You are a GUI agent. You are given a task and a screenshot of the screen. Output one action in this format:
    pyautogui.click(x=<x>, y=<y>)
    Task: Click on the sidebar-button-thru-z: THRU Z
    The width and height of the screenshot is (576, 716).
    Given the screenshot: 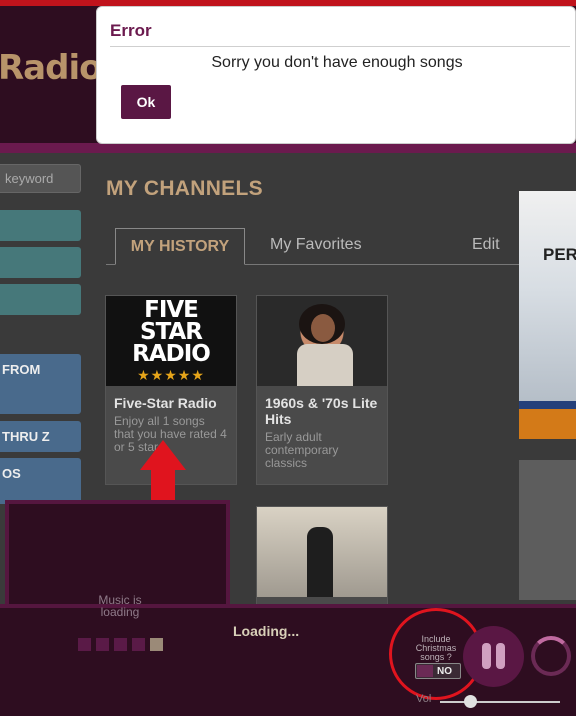 What is the action you would take?
    pyautogui.click(x=40, y=436)
    